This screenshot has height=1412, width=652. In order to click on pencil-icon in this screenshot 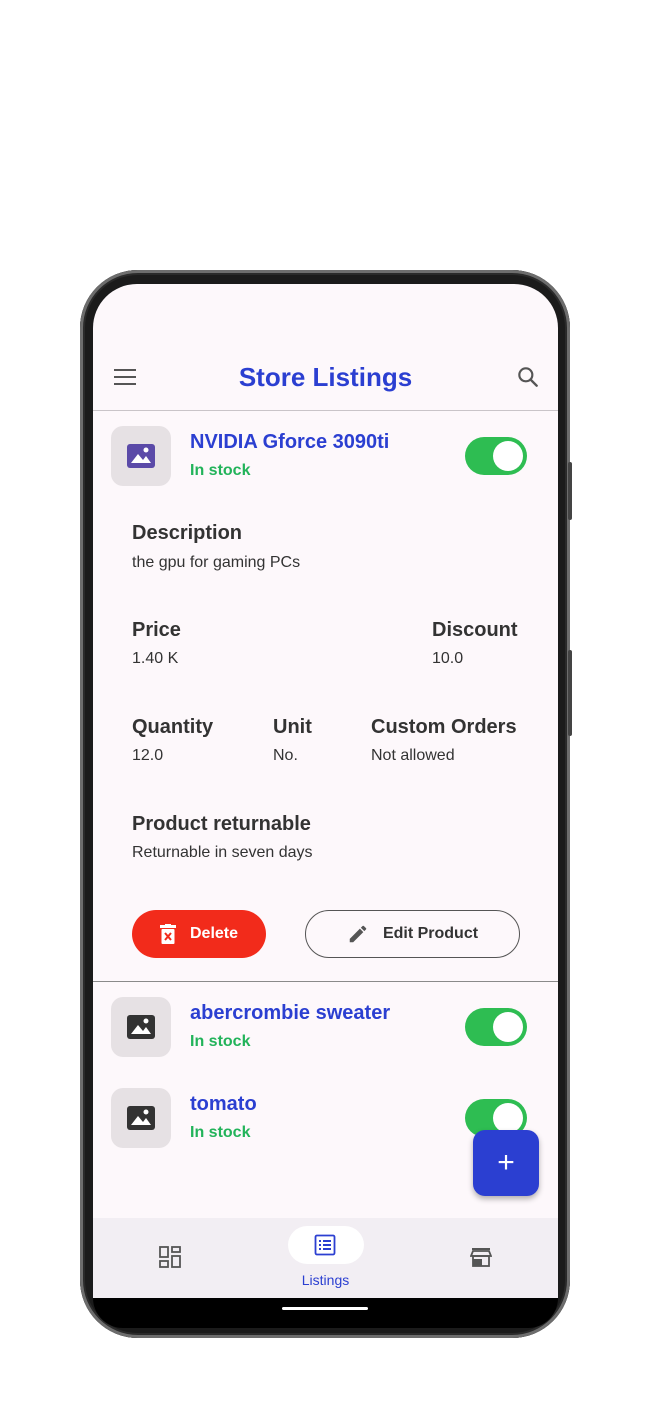, I will do `click(358, 934)`.